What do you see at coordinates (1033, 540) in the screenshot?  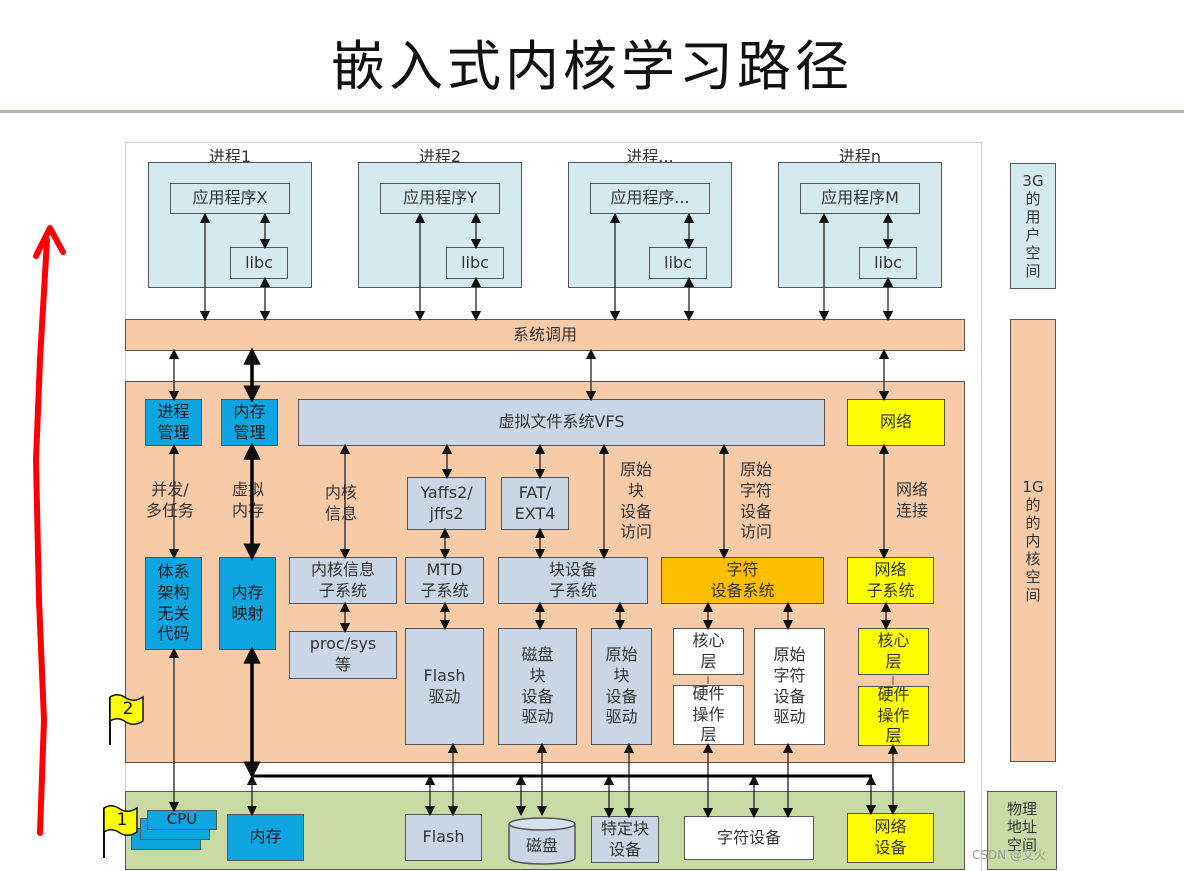 I see `kernel-space-label: 1G 的 的 内 核 空 间` at bounding box center [1033, 540].